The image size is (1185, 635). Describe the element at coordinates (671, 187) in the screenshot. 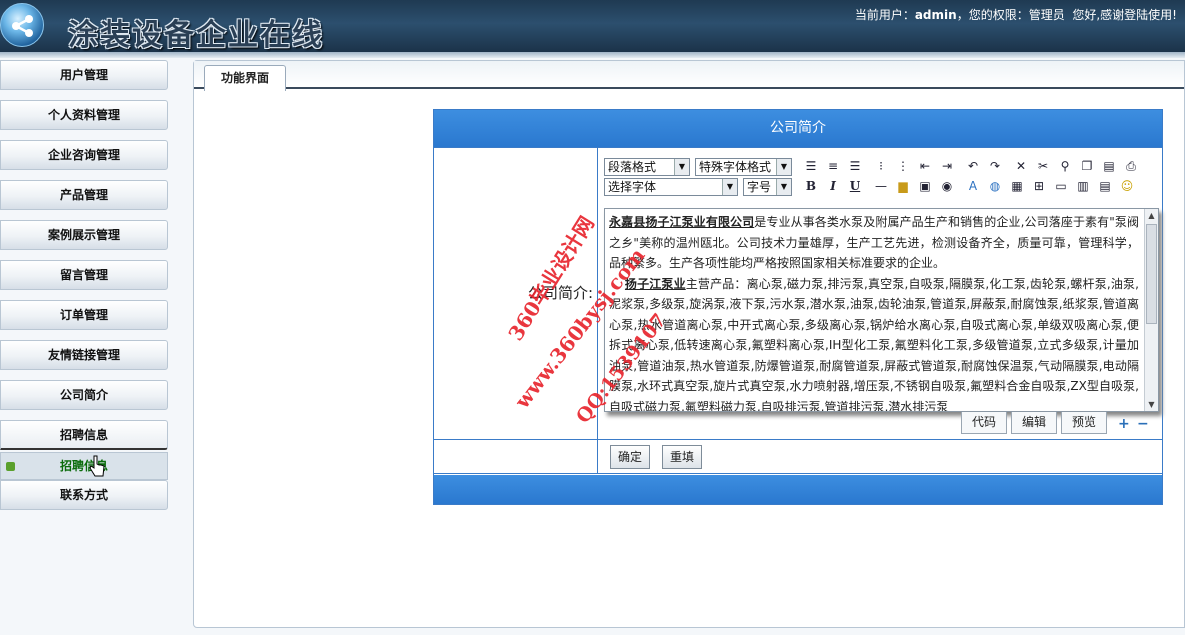

I see `font-select: 选择字体 ▼` at that location.